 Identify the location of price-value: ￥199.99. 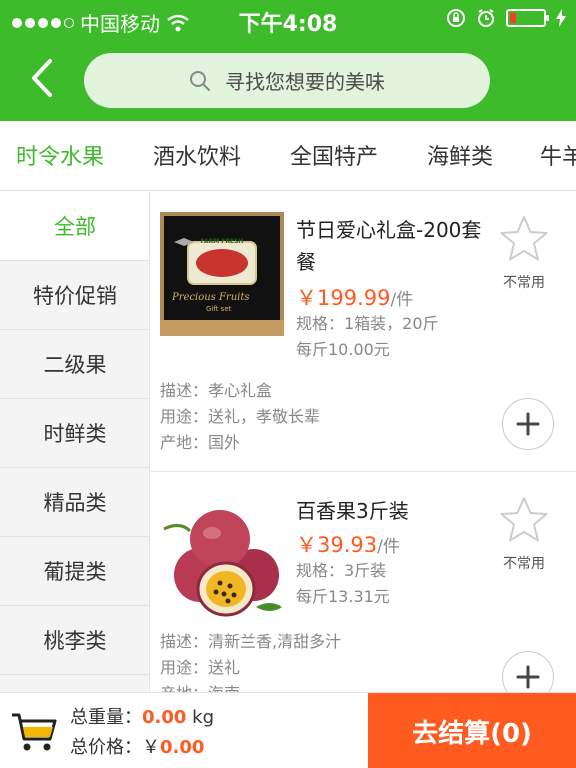
(343, 298).